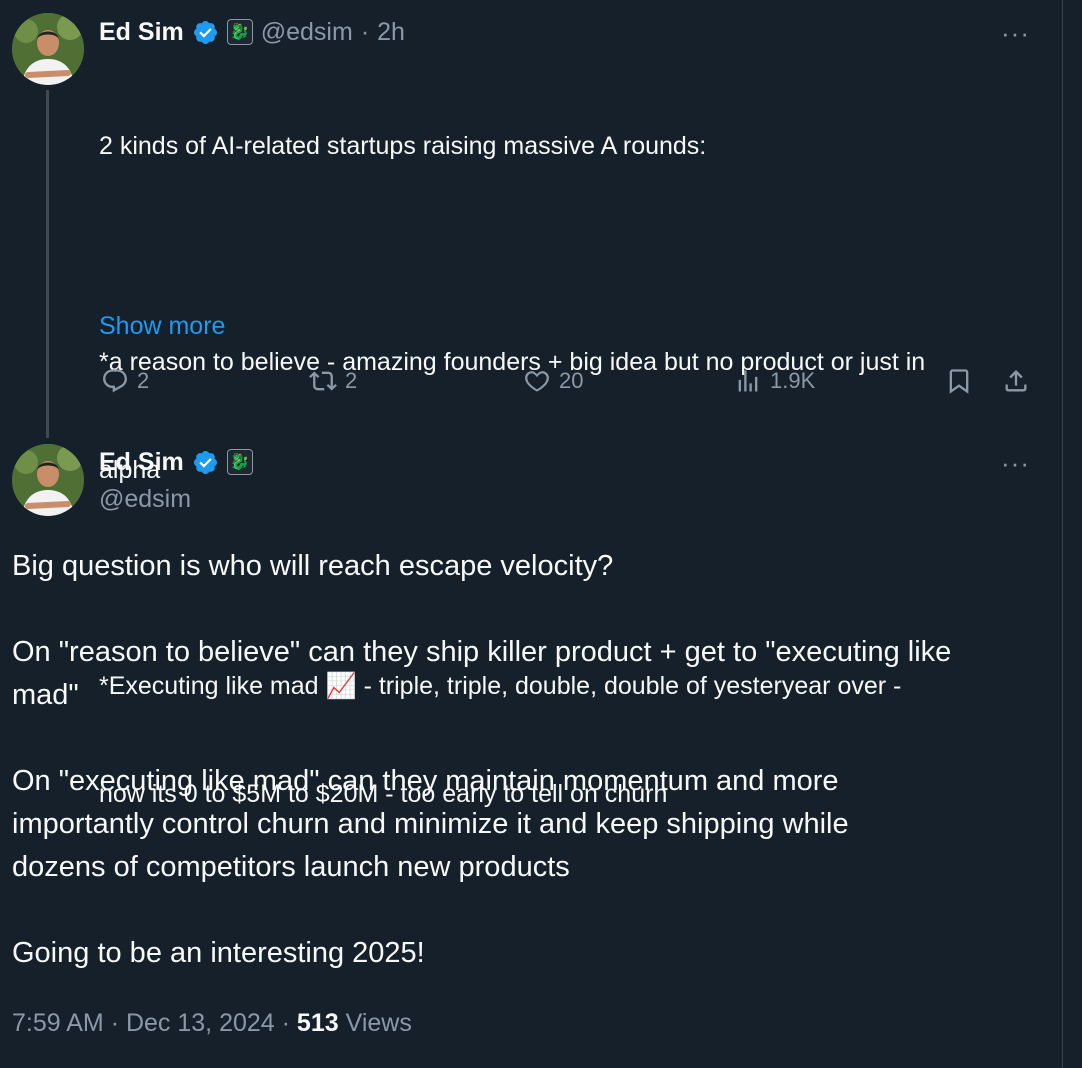  Describe the element at coordinates (200, 1023) in the screenshot. I see `tweet-date: Dec 13, 2024` at that location.